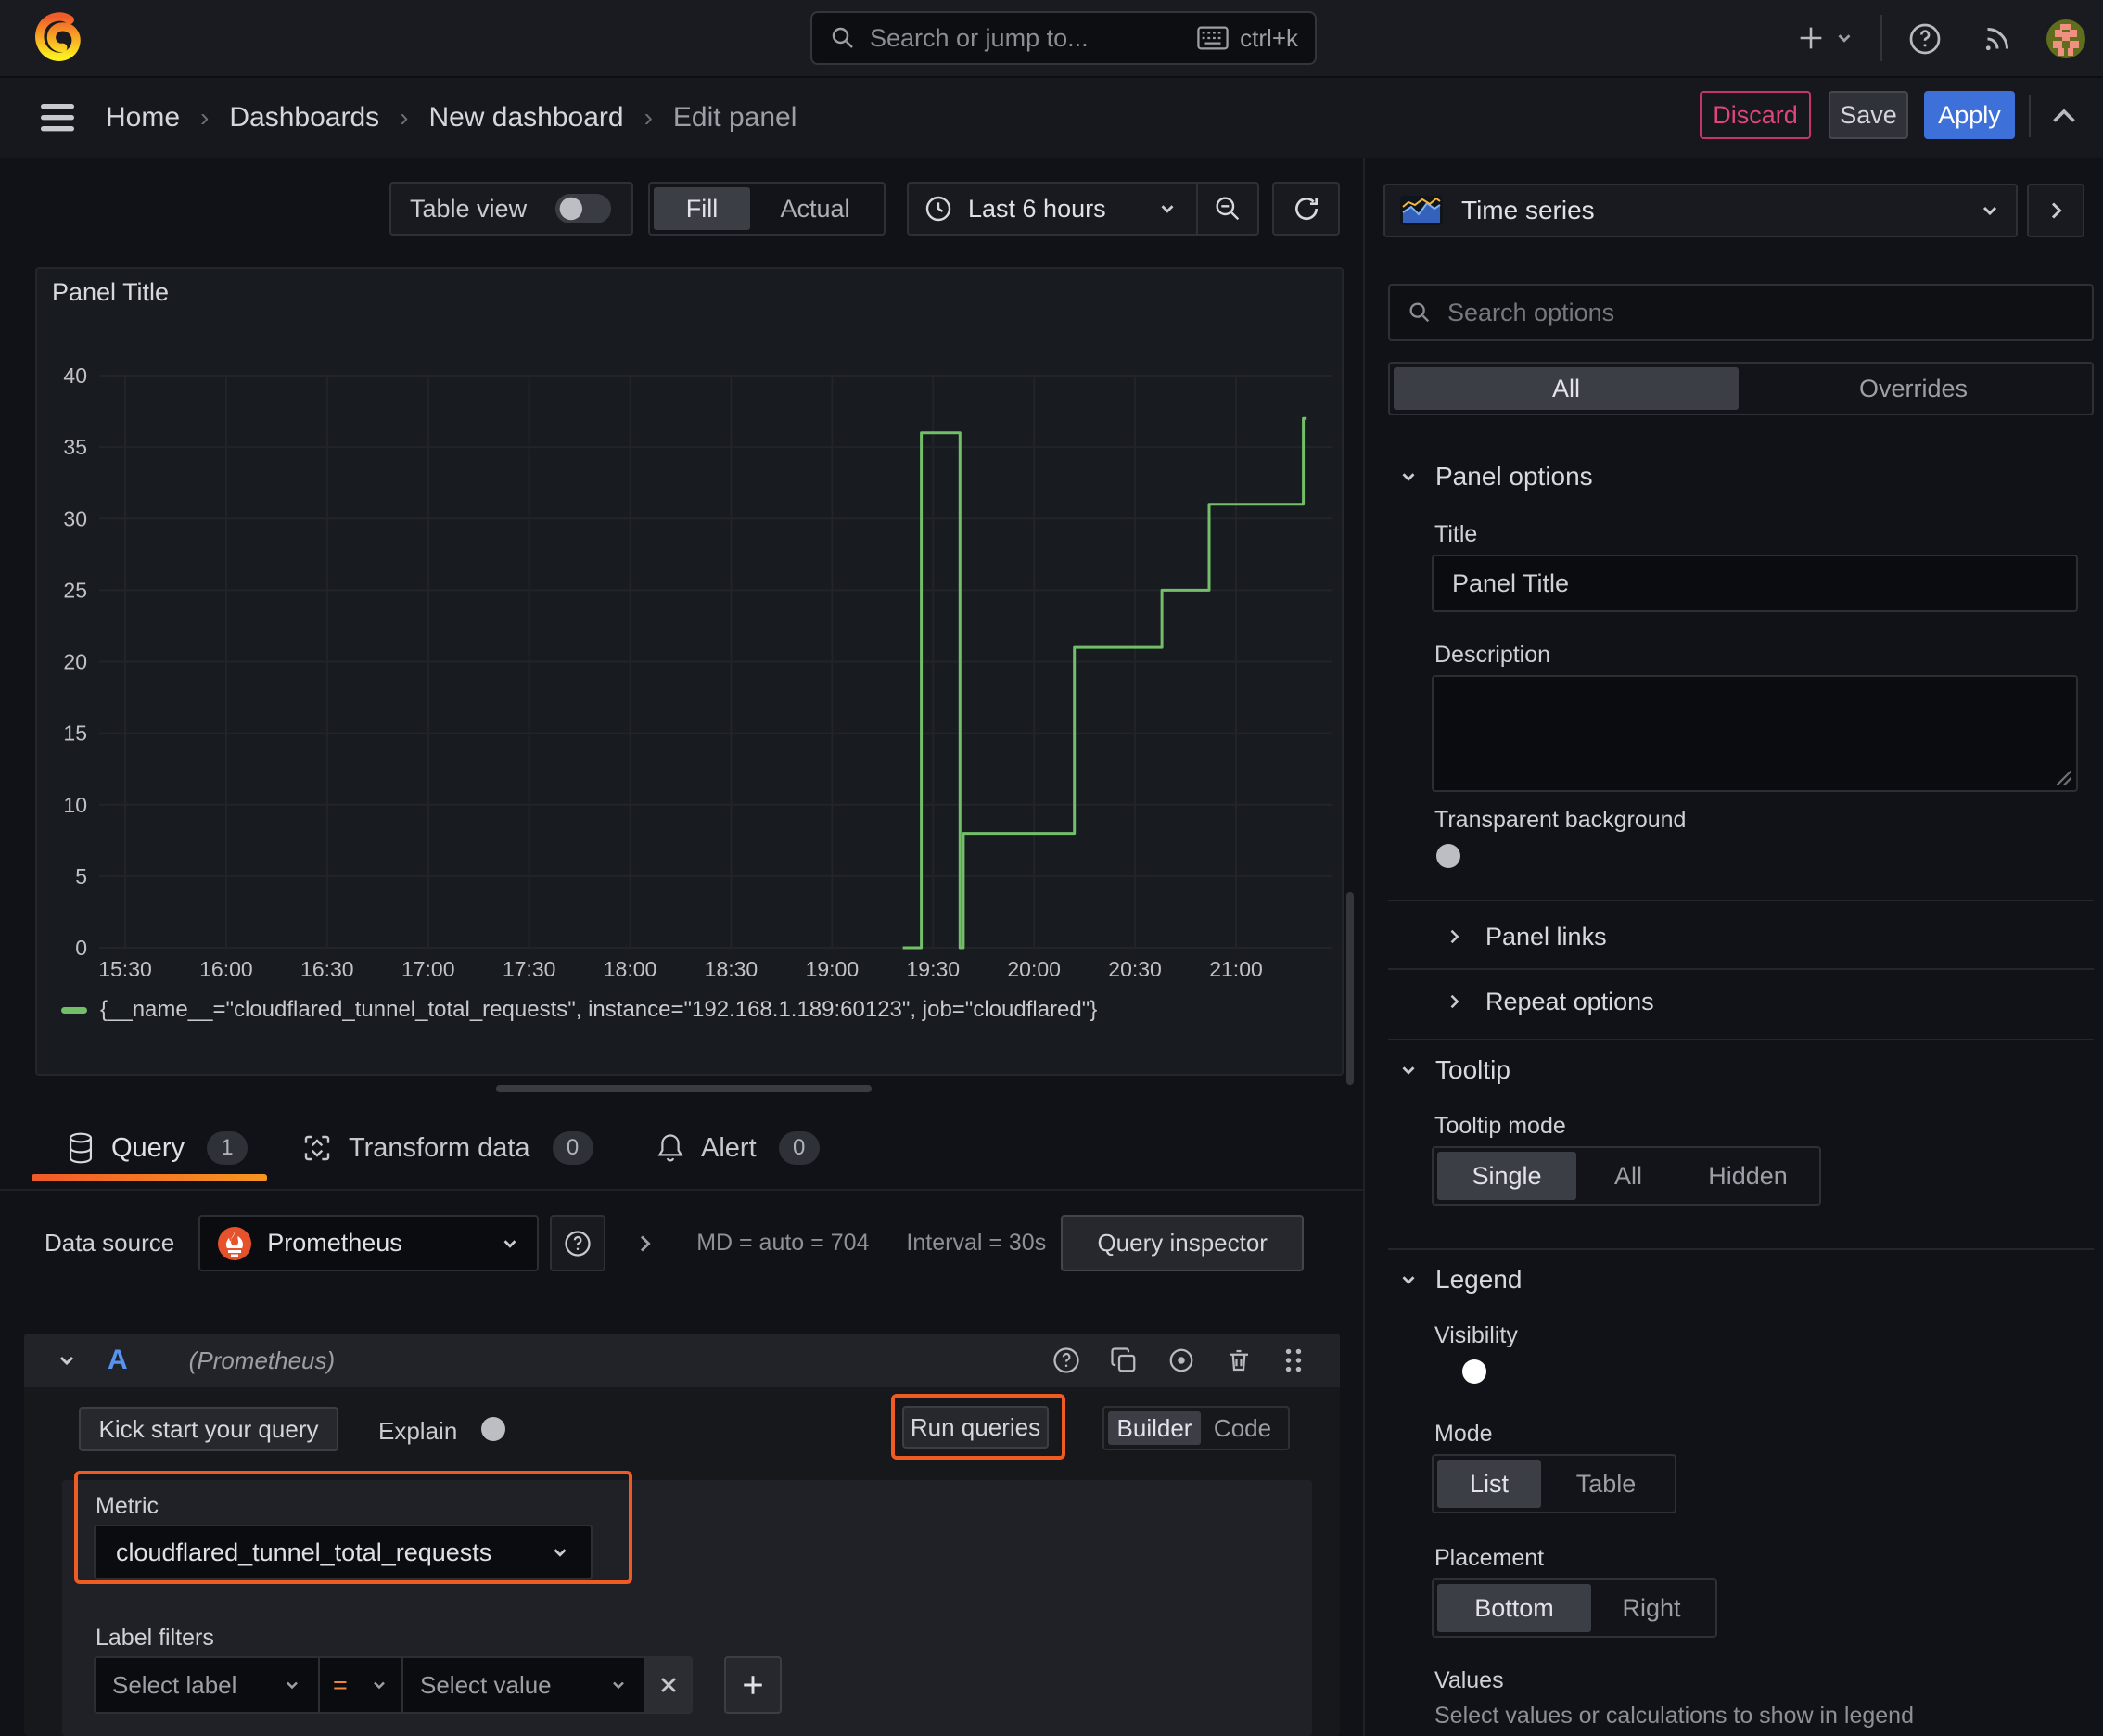 This screenshot has width=2103, height=1736. What do you see at coordinates (157, 1148) in the screenshot?
I see `tab-query: Query 1` at bounding box center [157, 1148].